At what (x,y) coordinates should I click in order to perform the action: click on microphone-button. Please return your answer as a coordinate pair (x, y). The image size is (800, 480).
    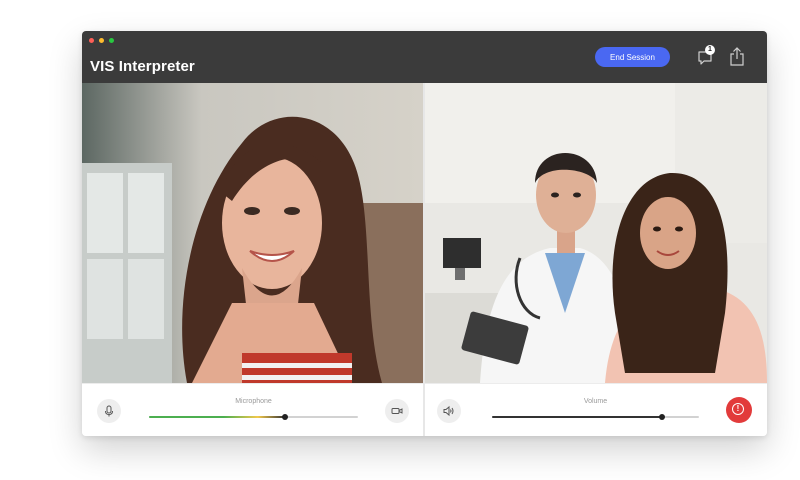
    Looking at the image, I should click on (109, 411).